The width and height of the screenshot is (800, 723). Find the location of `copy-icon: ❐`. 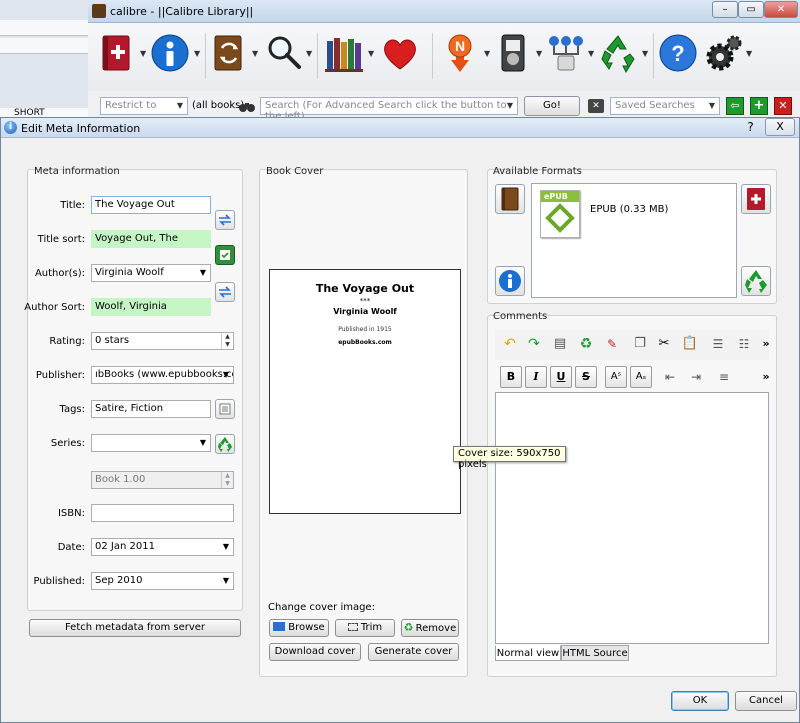

copy-icon: ❐ is located at coordinates (640, 344).